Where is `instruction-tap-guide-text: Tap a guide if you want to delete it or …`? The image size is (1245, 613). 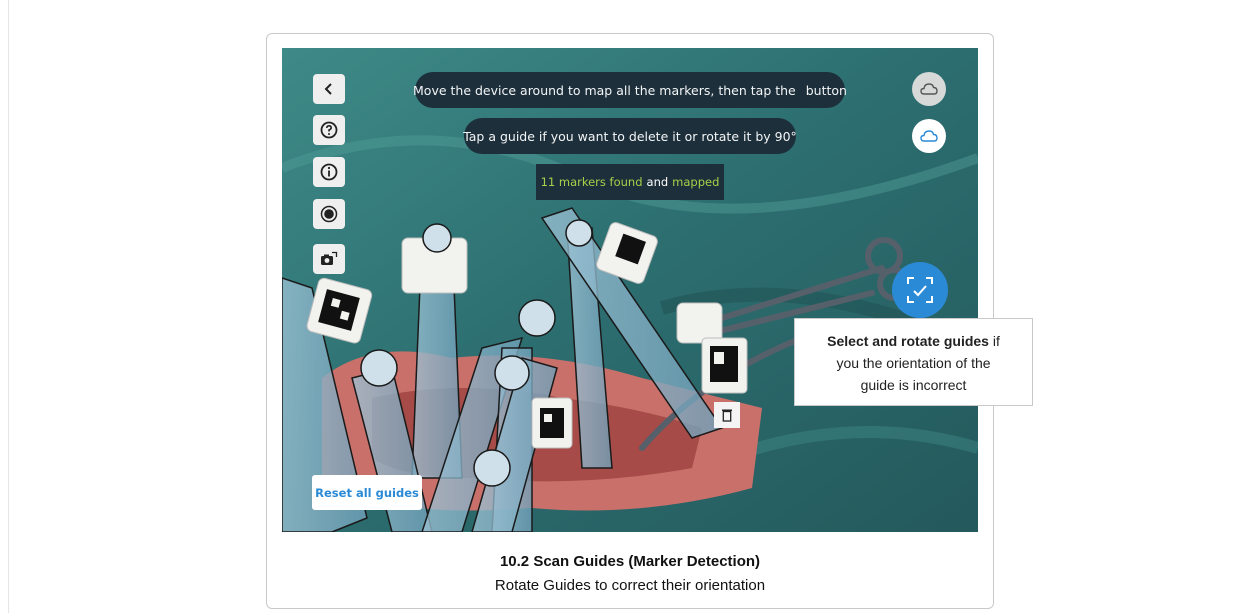 instruction-tap-guide-text: Tap a guide if you want to delete it or … is located at coordinates (630, 136).